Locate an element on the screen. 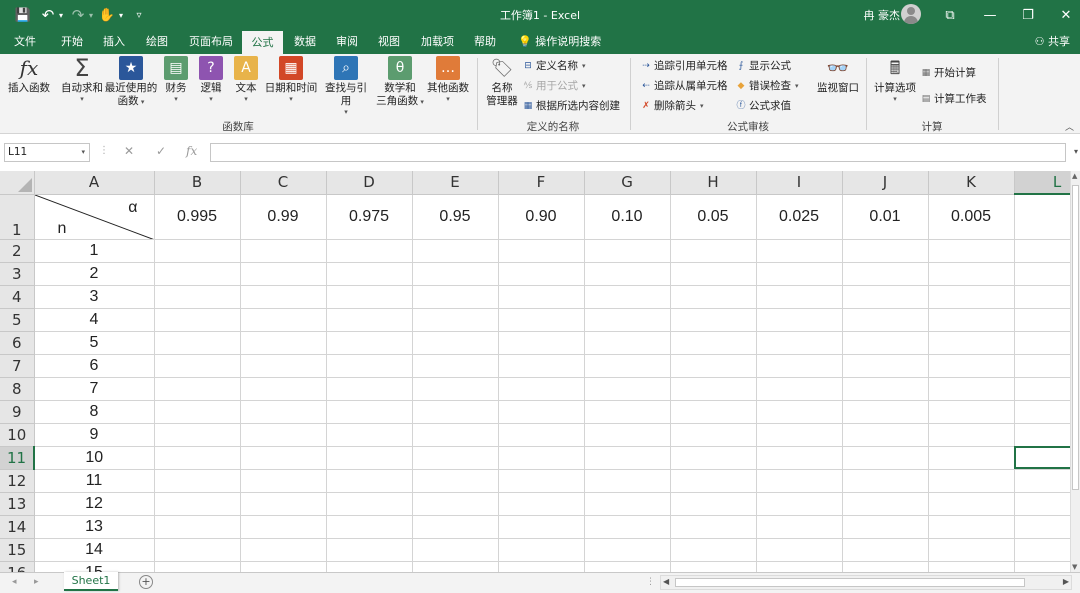 The image size is (1080, 593). cell-g14 is located at coordinates (627, 527).